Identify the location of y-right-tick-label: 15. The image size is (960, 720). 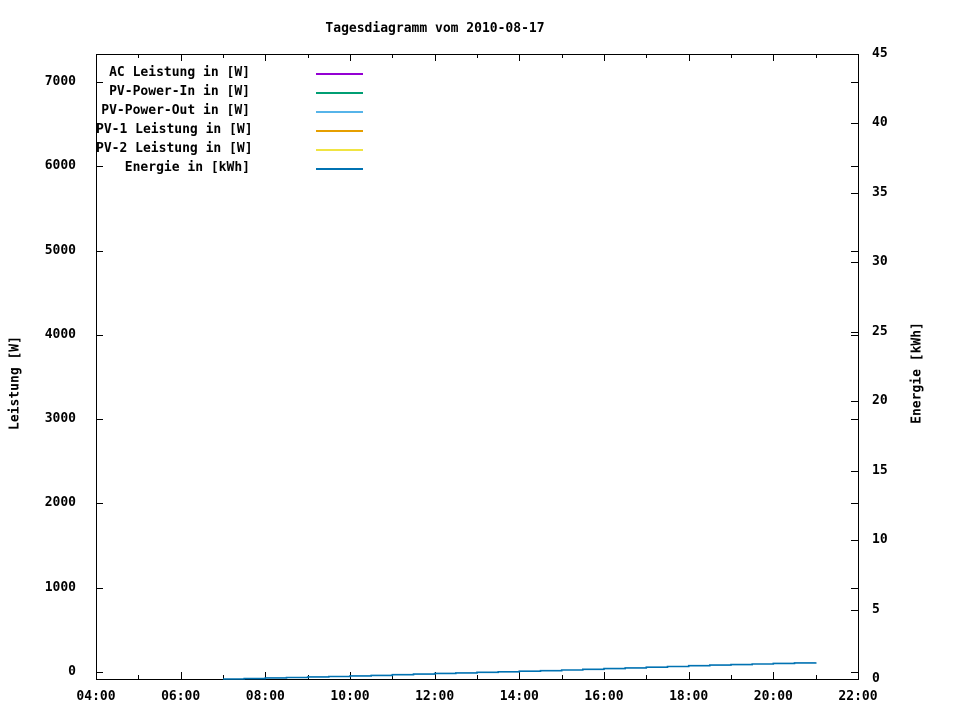
(880, 470).